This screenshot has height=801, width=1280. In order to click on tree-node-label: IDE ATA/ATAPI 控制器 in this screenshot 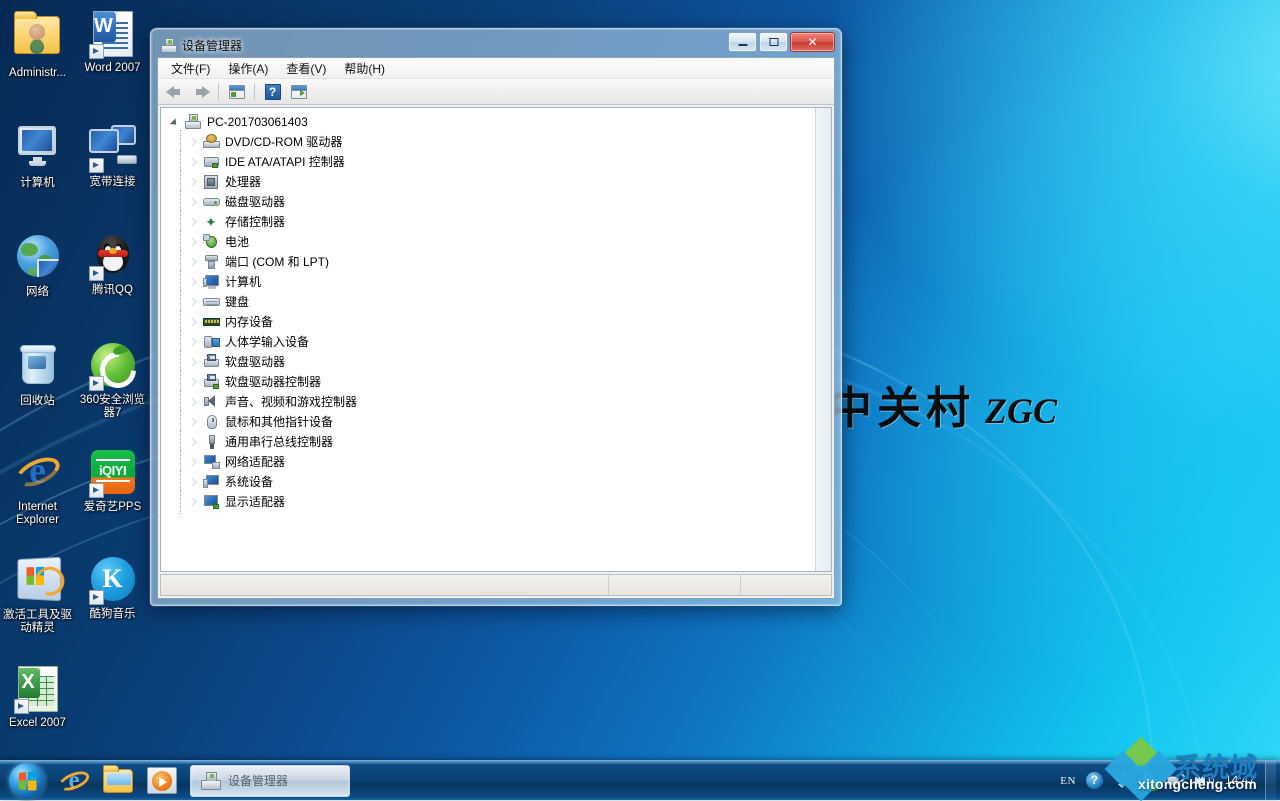, I will do `click(285, 162)`.